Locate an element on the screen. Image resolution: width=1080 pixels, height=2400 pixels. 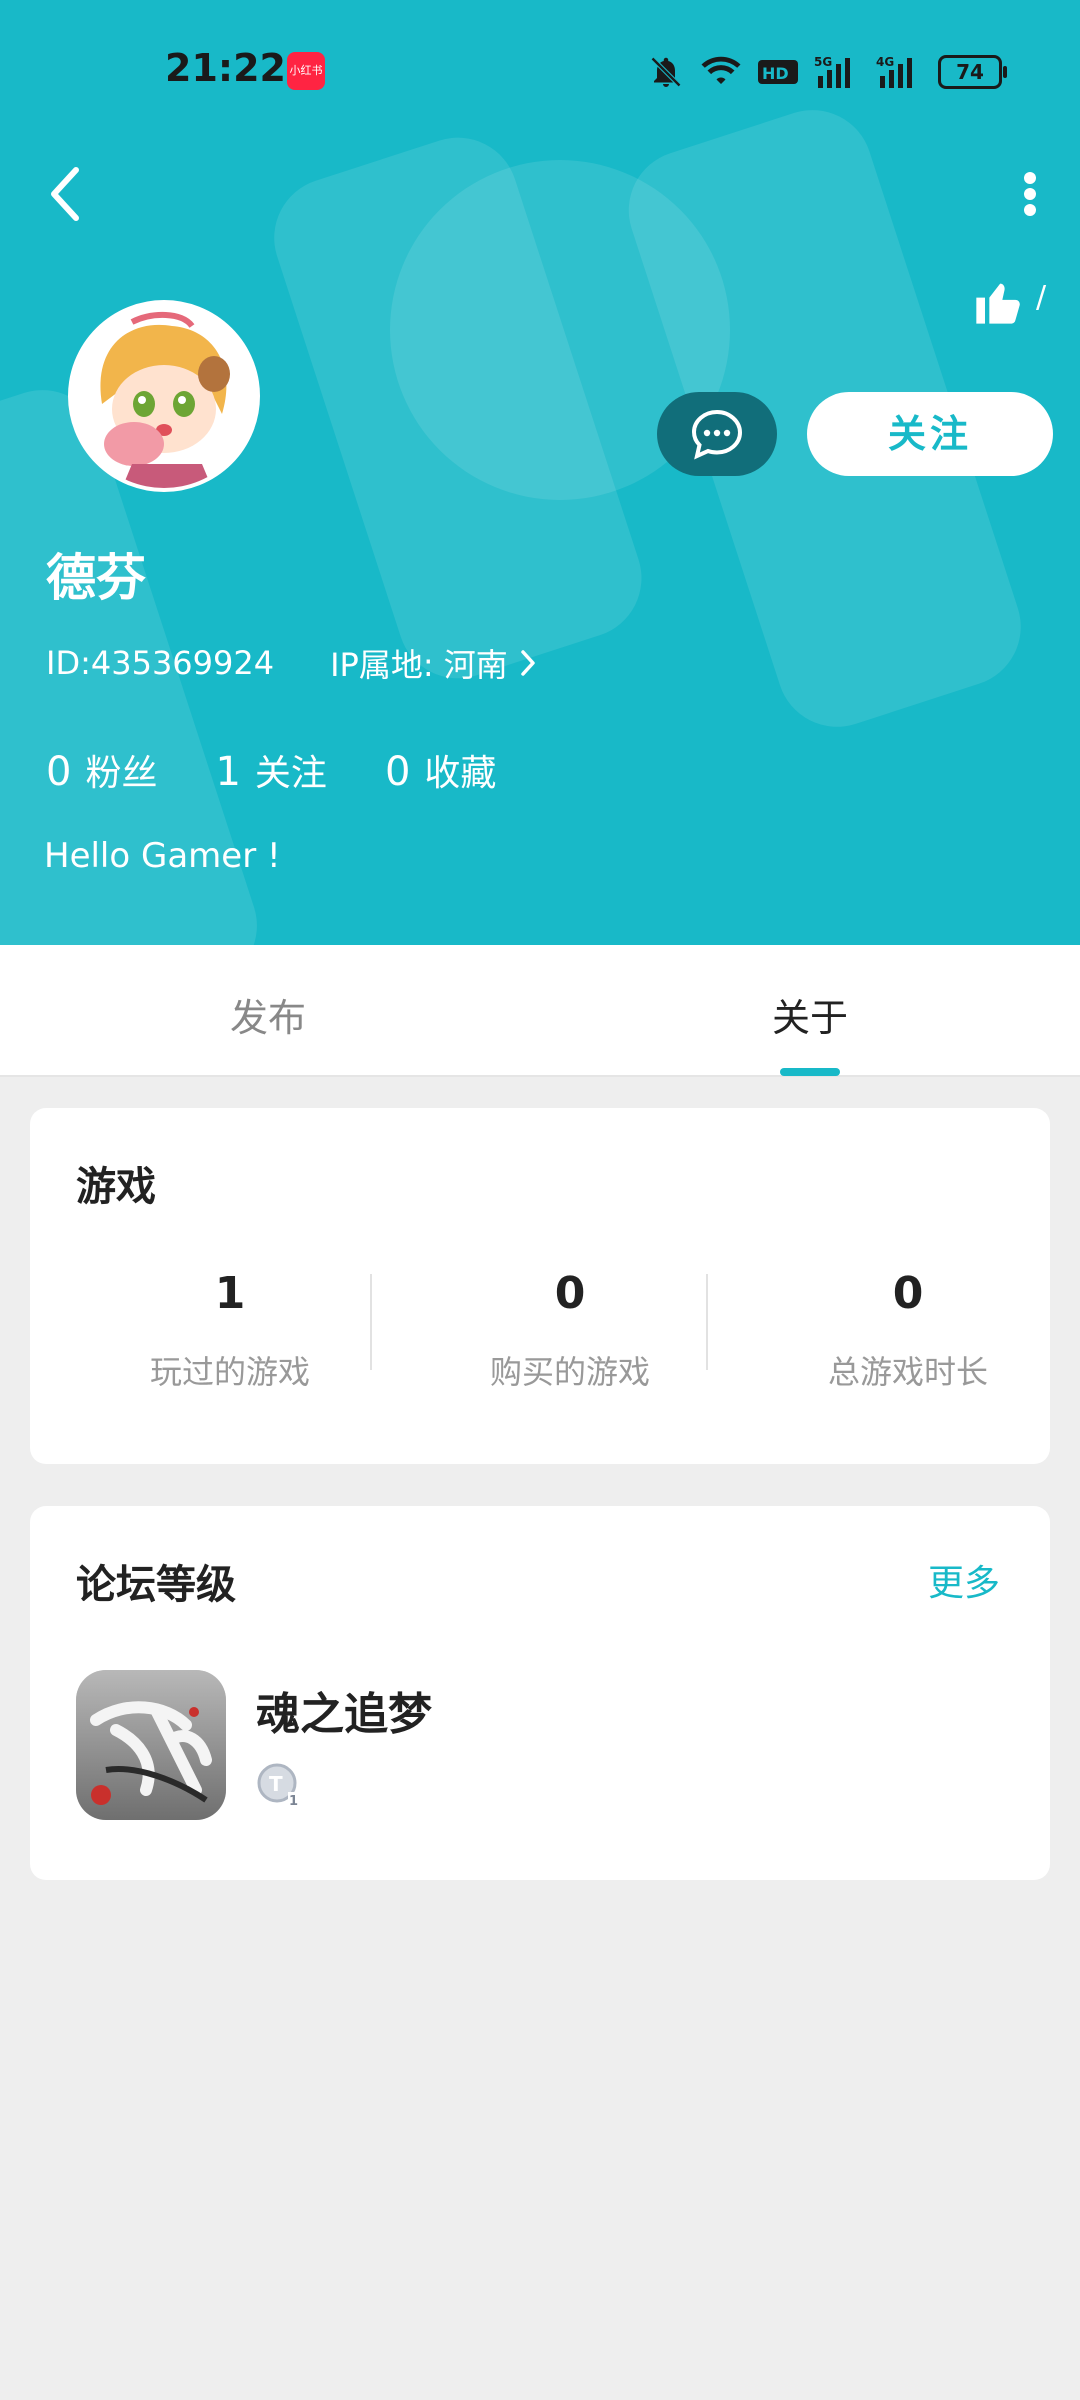
back-button is located at coordinates (66, 194).